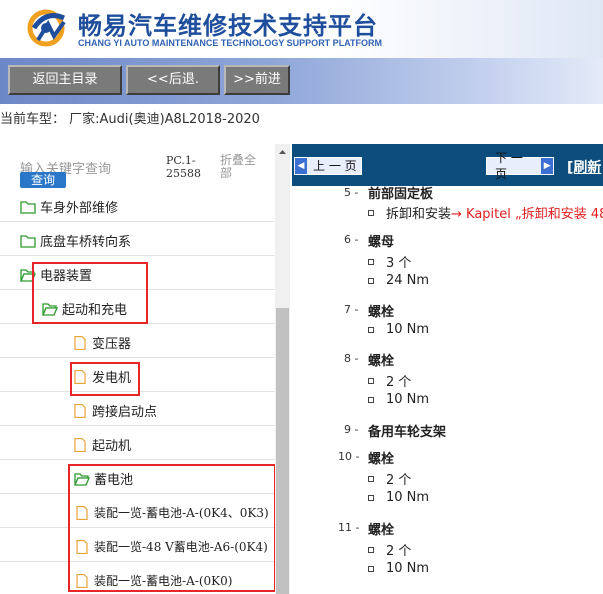 Image resolution: width=603 pixels, height=594 pixels. I want to click on scroll-thumb, so click(282, 451).